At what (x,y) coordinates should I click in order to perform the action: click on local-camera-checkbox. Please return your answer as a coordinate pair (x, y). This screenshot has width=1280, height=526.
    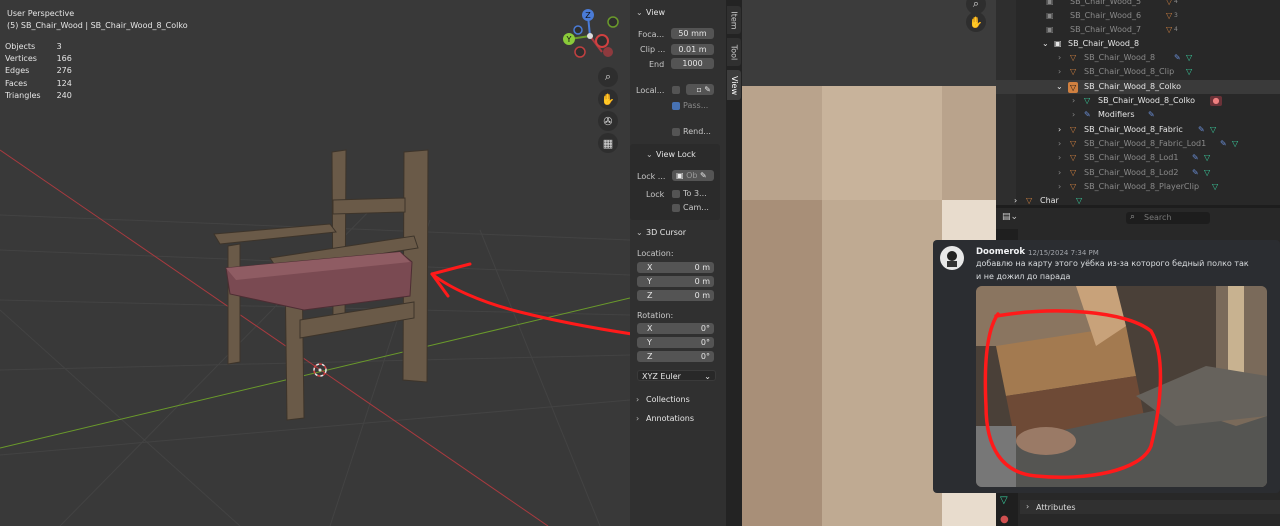
    Looking at the image, I should click on (676, 90).